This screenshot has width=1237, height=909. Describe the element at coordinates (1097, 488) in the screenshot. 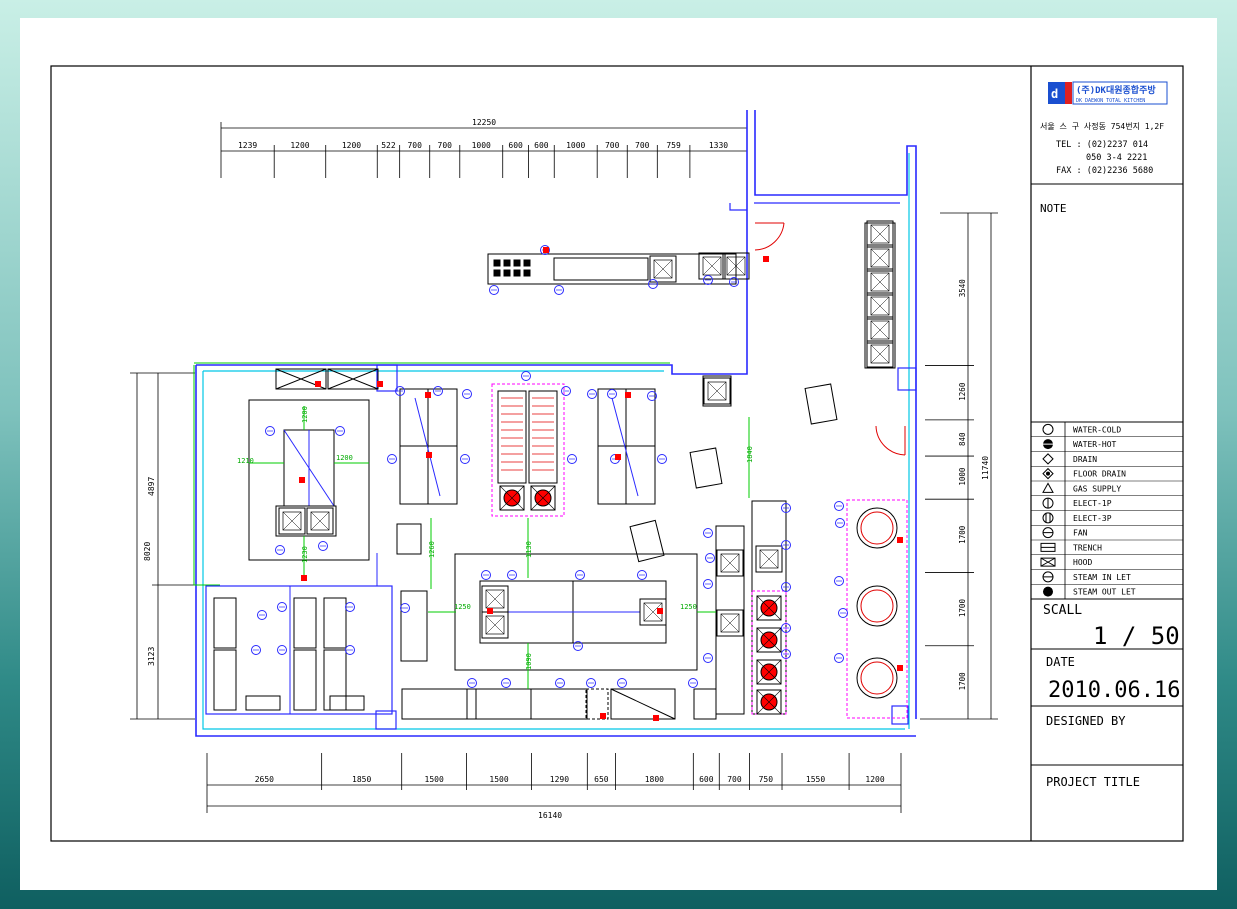

I see `legend-label: GAS SUPPLY` at that location.